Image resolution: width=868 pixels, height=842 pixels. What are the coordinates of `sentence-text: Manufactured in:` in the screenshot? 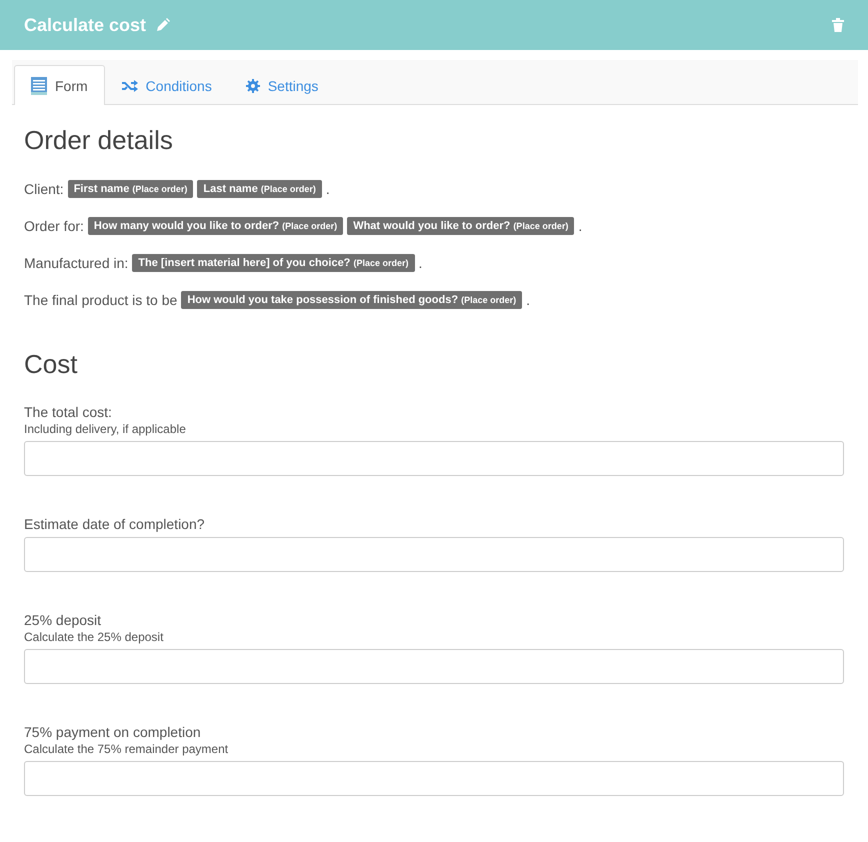 It's located at (76, 263).